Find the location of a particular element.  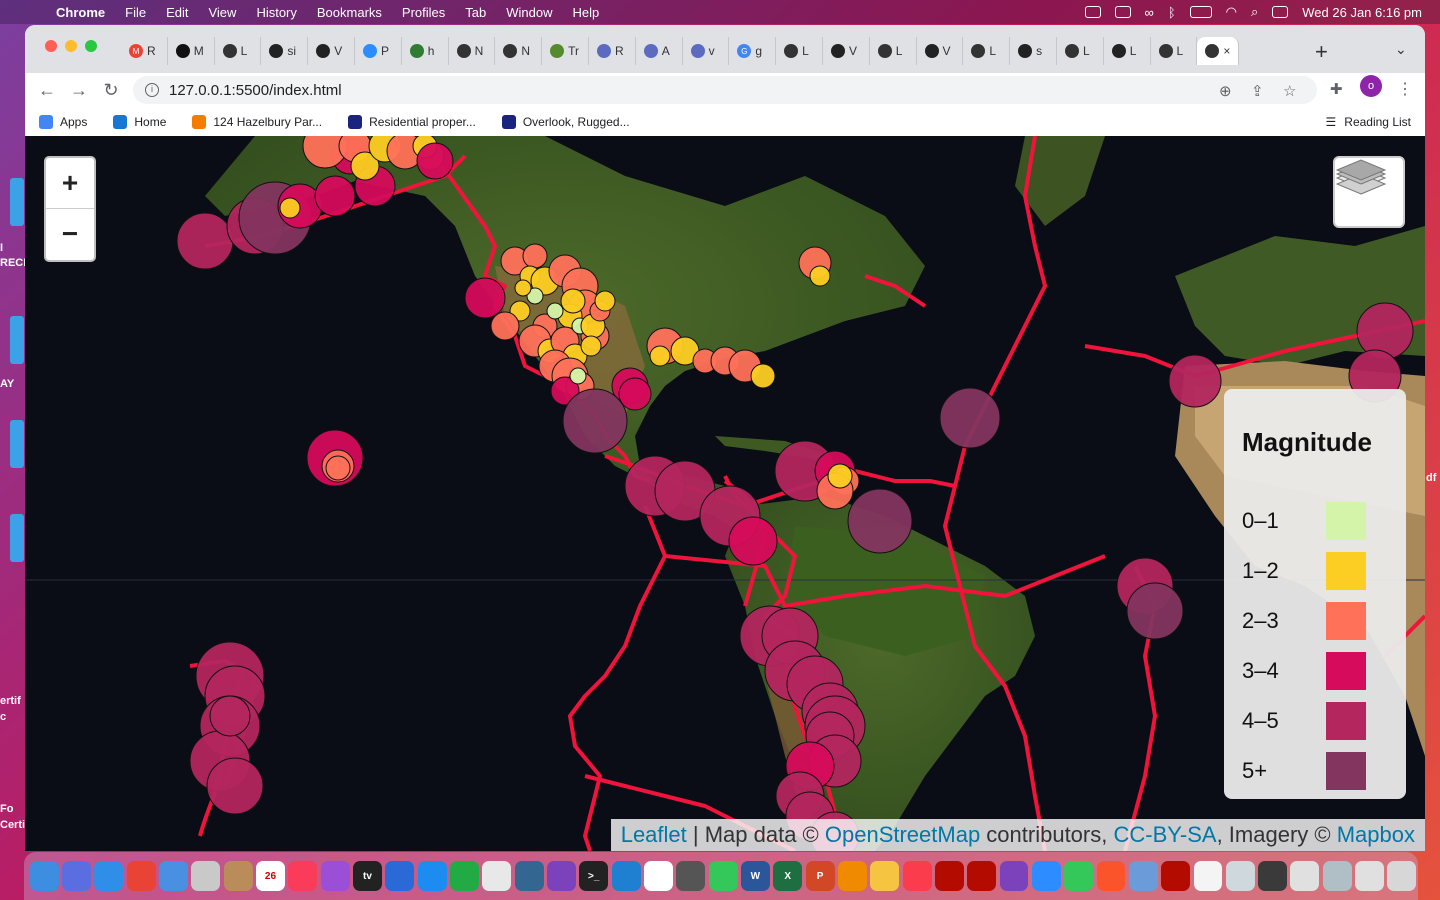

dock-screenshot-5-icon is located at coordinates (1370, 876).